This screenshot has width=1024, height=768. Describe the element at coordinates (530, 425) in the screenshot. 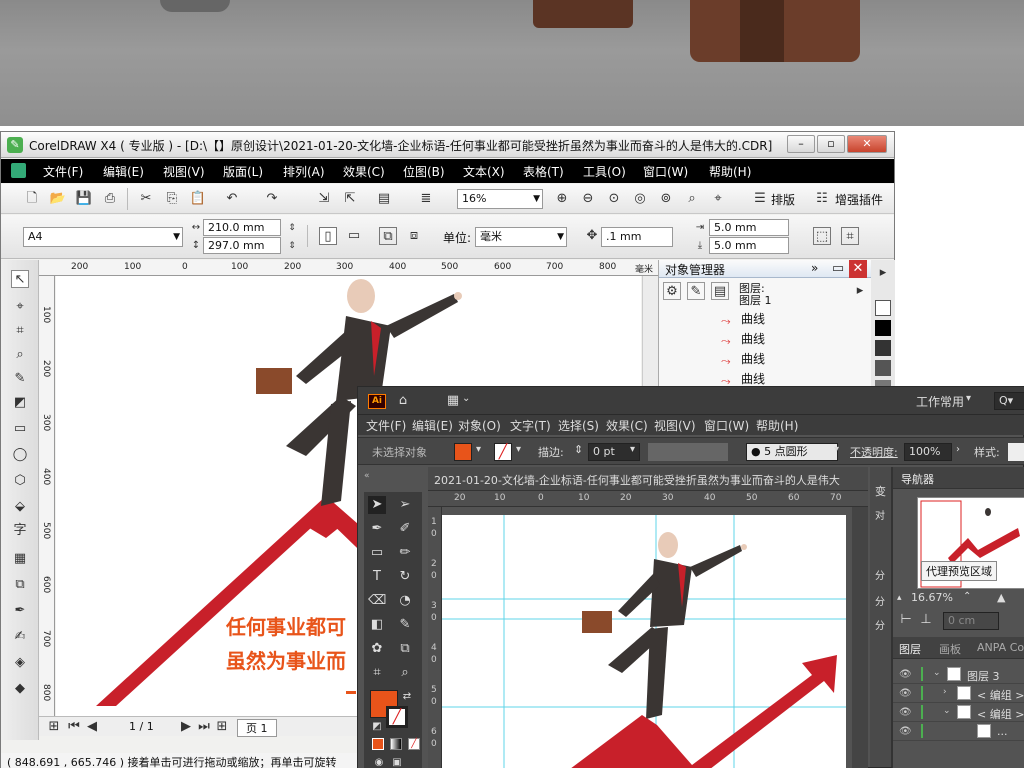

I see `ai-menu-type: 文字(T)` at that location.